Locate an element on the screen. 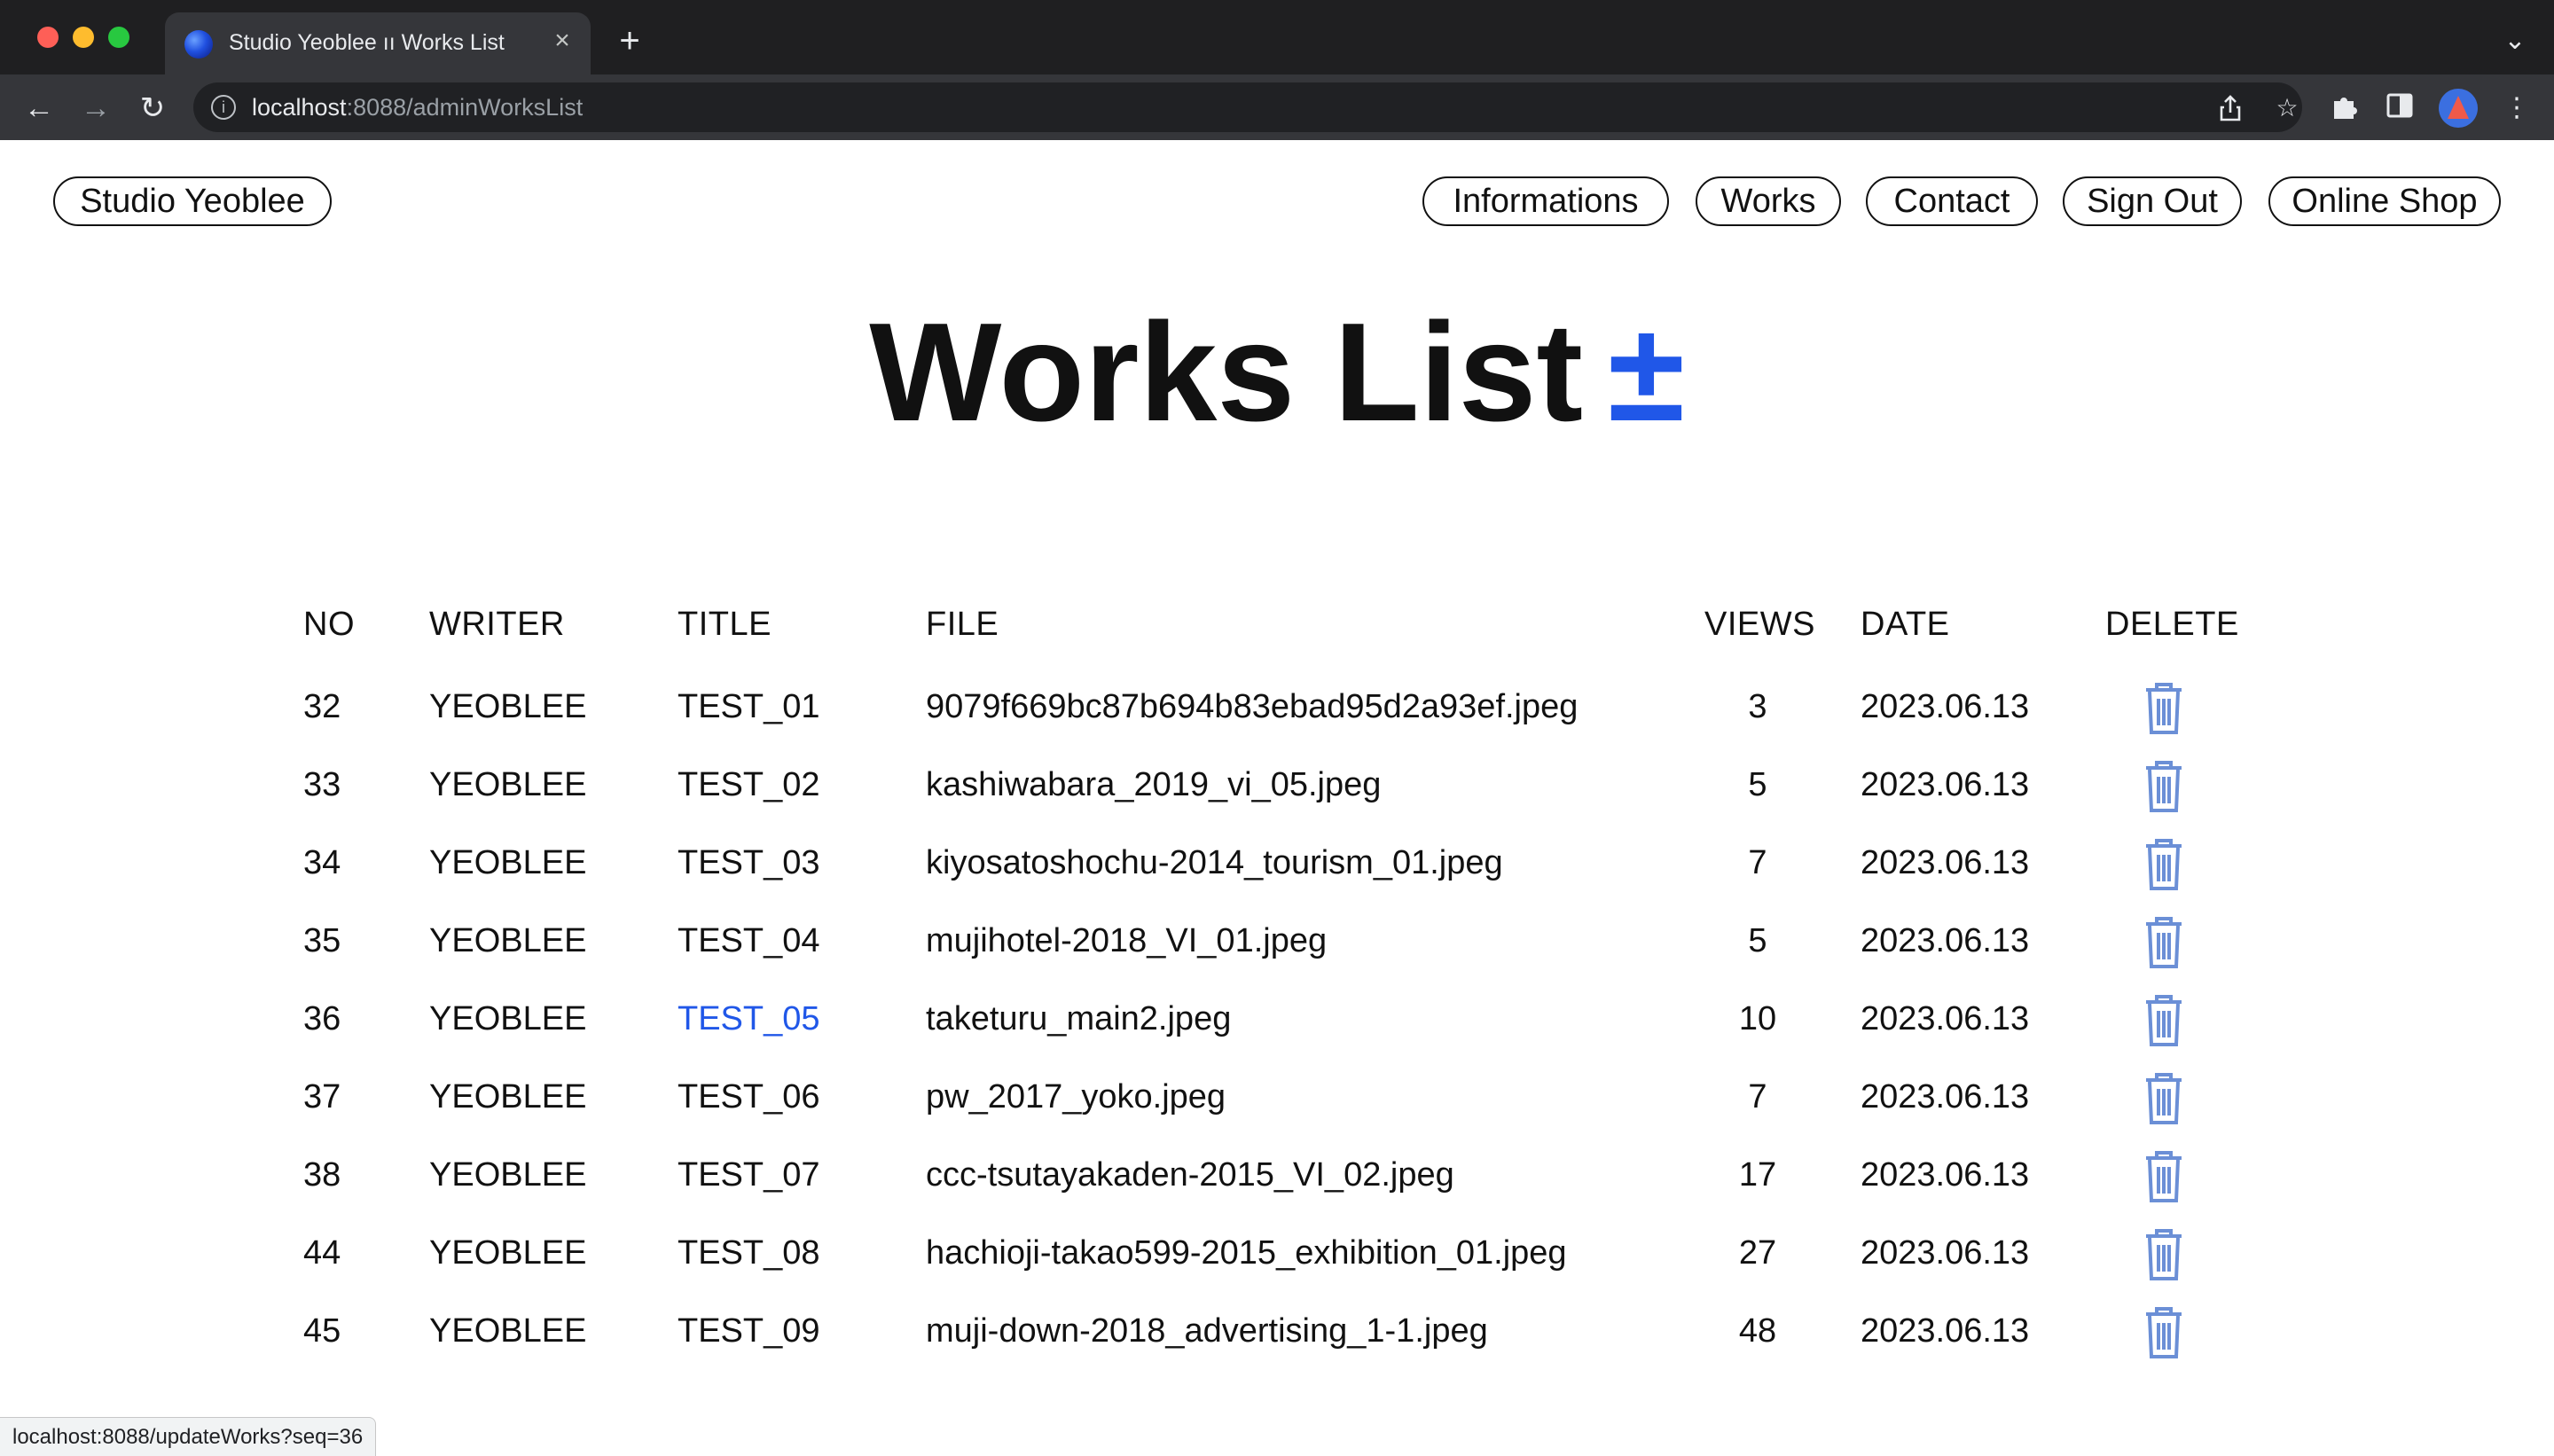 Image resolution: width=2554 pixels, height=1456 pixels. cell-title-link: TEST_08 is located at coordinates (749, 1253).